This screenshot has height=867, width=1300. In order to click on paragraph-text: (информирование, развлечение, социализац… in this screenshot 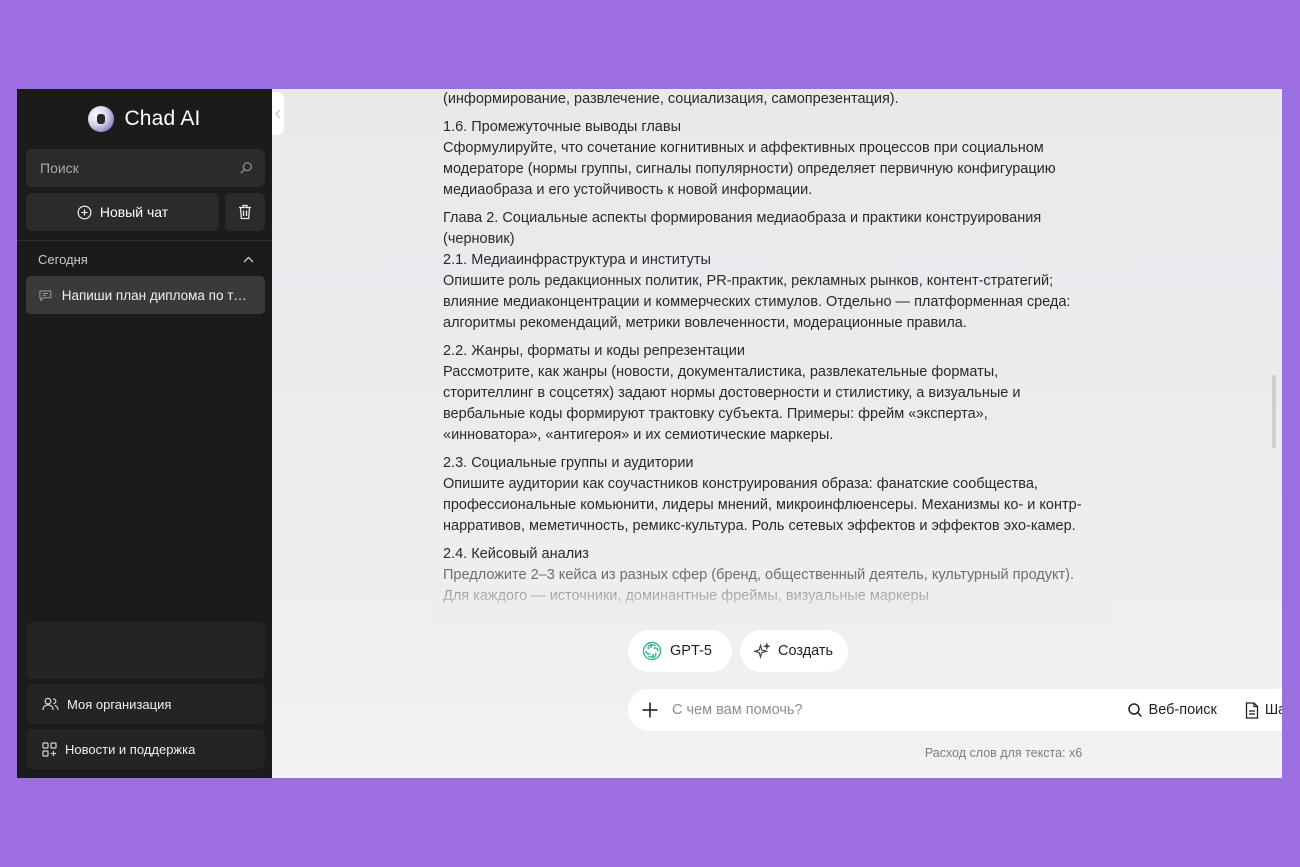, I will do `click(671, 99)`.